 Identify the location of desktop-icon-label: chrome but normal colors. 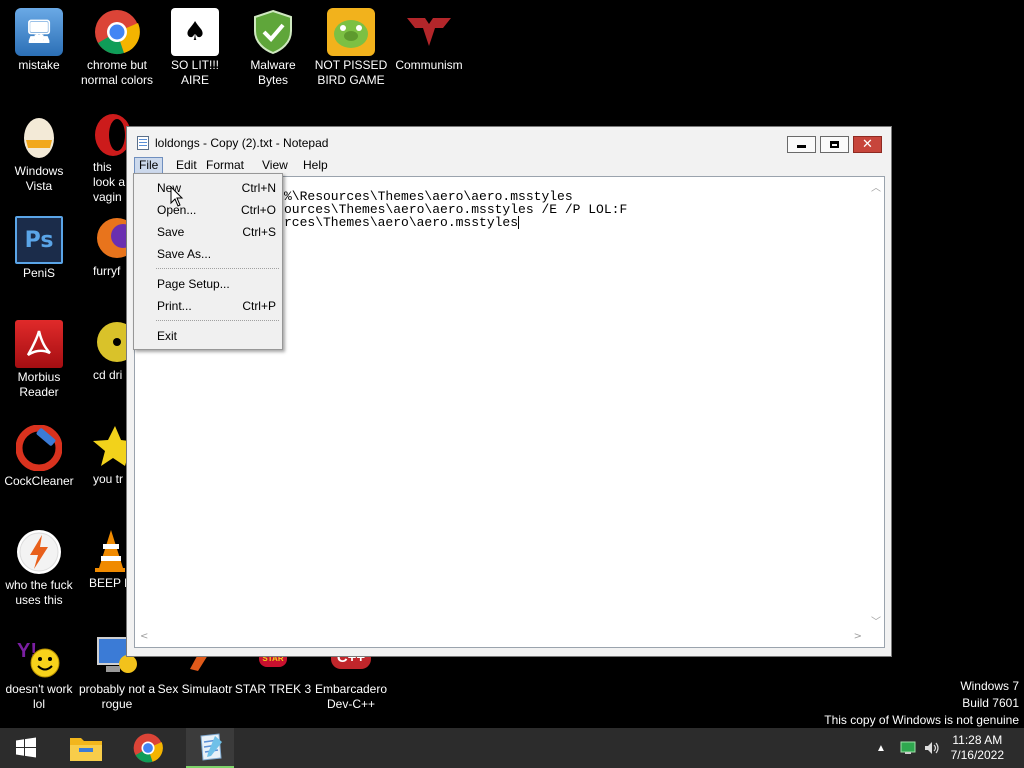
(117, 72).